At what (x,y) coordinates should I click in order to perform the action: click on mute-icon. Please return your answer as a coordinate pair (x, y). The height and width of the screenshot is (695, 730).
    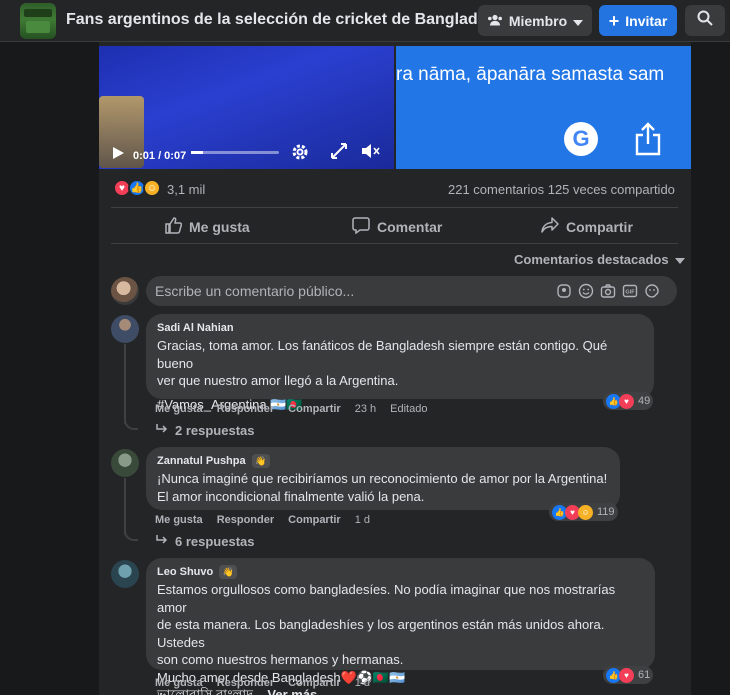
    Looking at the image, I should click on (371, 153).